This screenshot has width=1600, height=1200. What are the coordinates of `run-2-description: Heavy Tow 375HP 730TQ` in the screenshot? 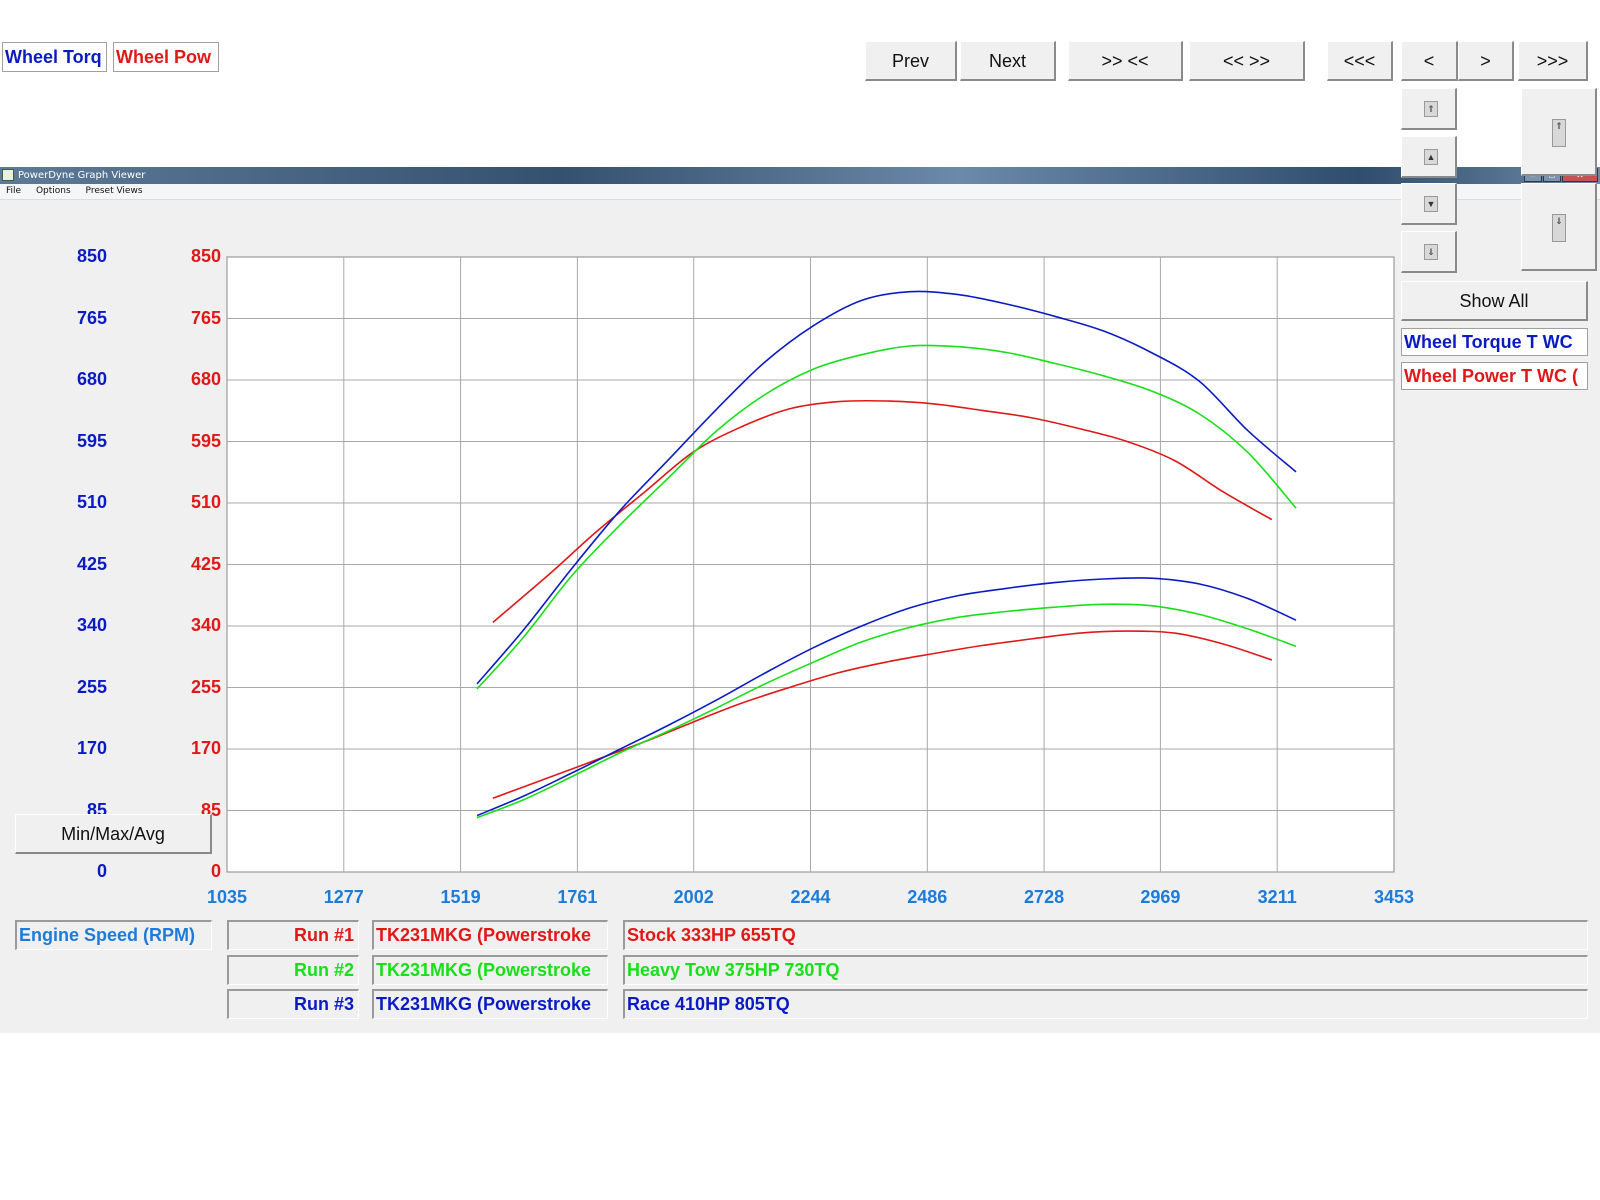 It's located at (1105, 970).